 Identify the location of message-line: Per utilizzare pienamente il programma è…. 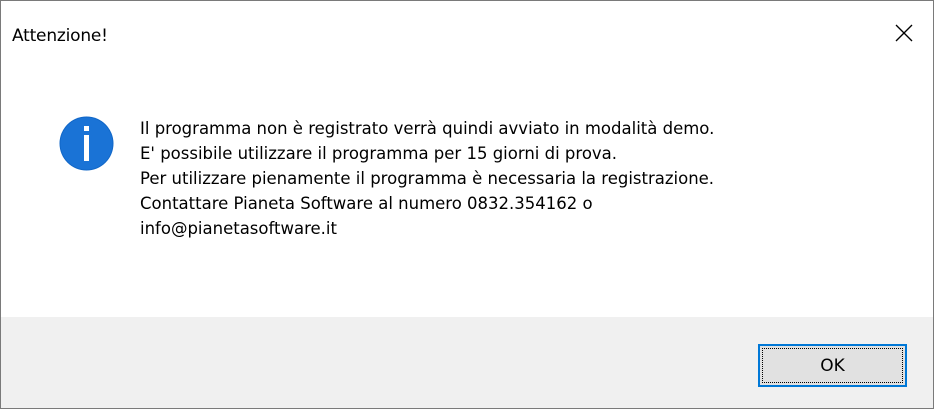
(427, 178).